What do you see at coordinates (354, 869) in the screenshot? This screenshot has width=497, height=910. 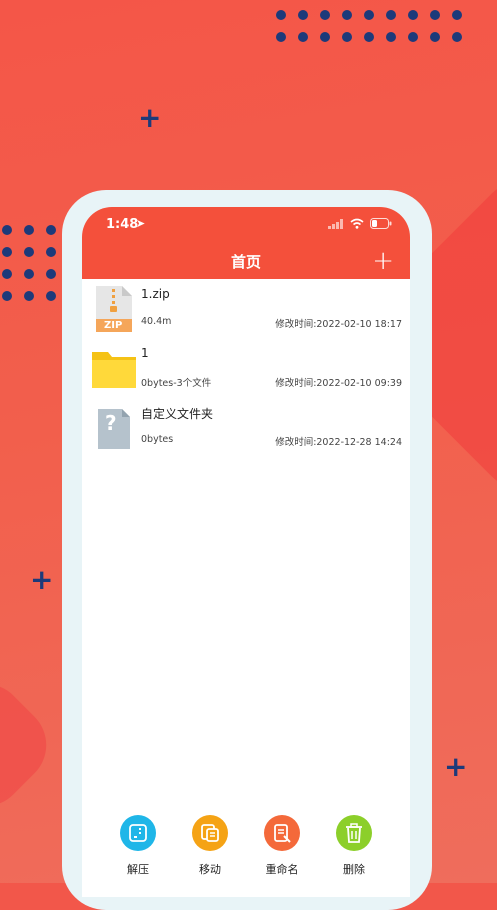 I see `delete-label: 删除` at bounding box center [354, 869].